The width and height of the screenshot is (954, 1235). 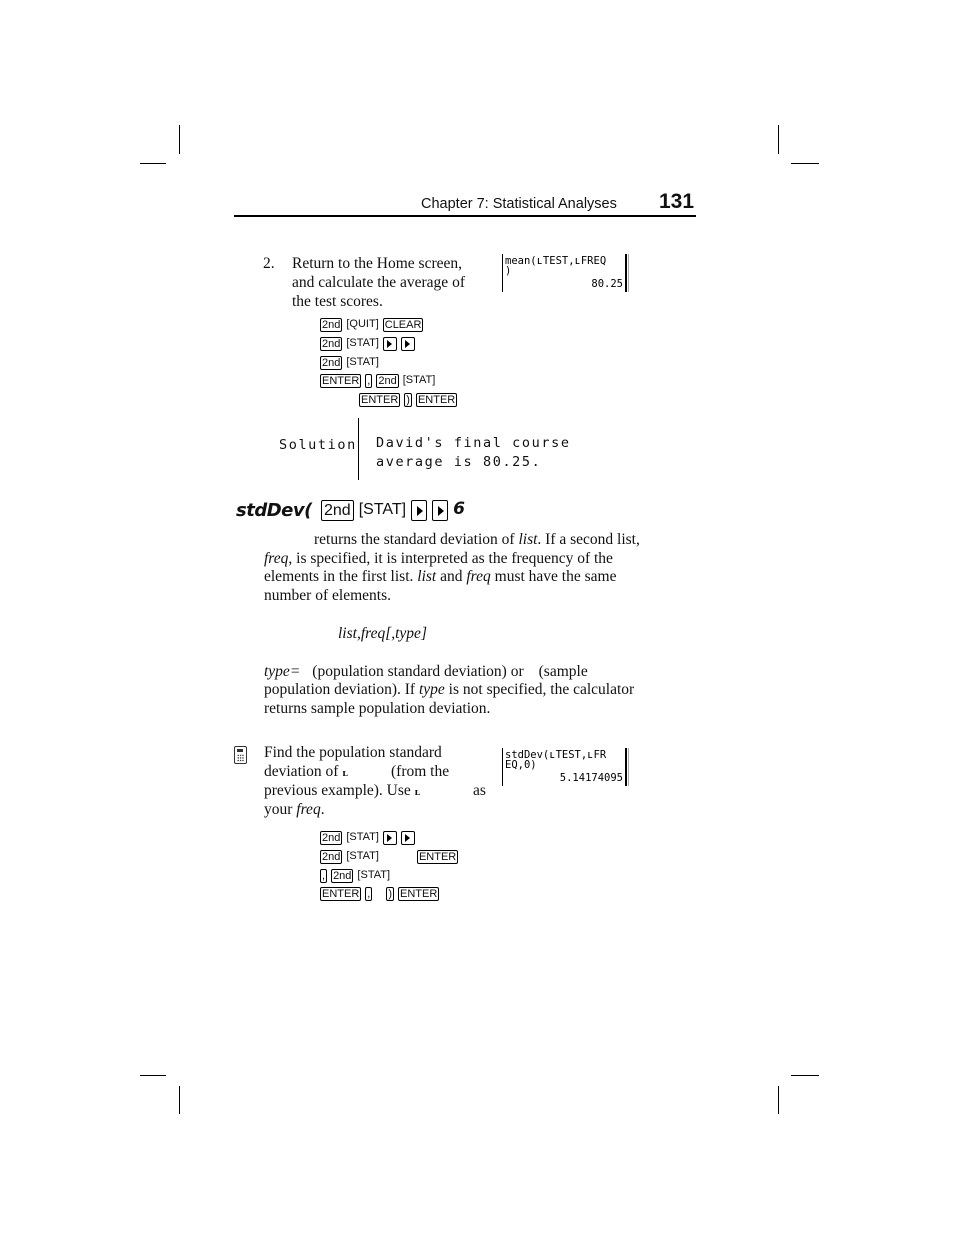 I want to click on keystroke-row: ENTER,) ENTER, so click(x=381, y=894).